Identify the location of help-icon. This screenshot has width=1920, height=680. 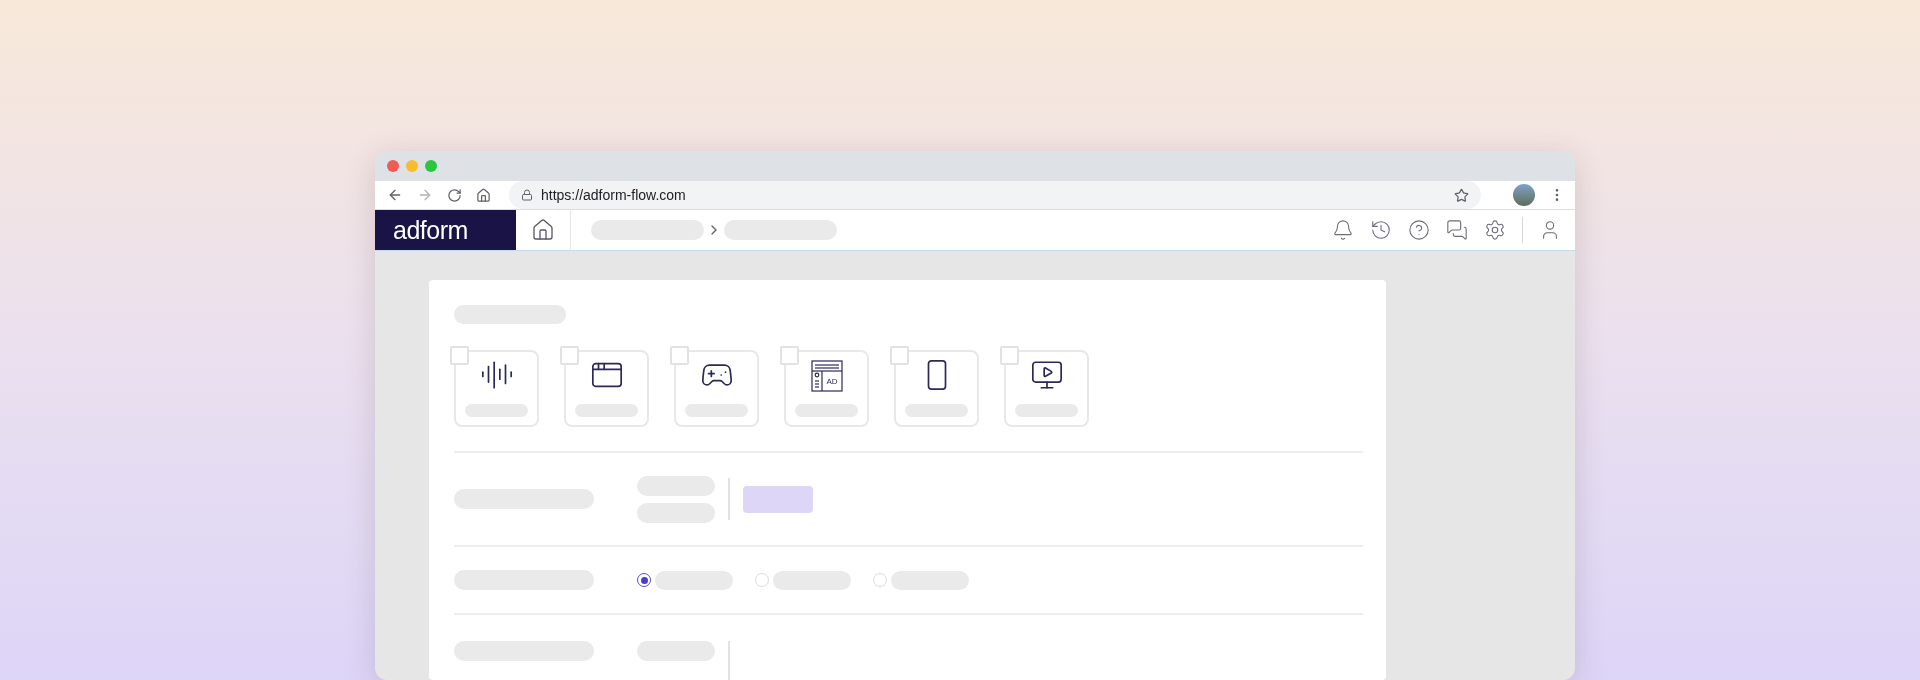
(1419, 230).